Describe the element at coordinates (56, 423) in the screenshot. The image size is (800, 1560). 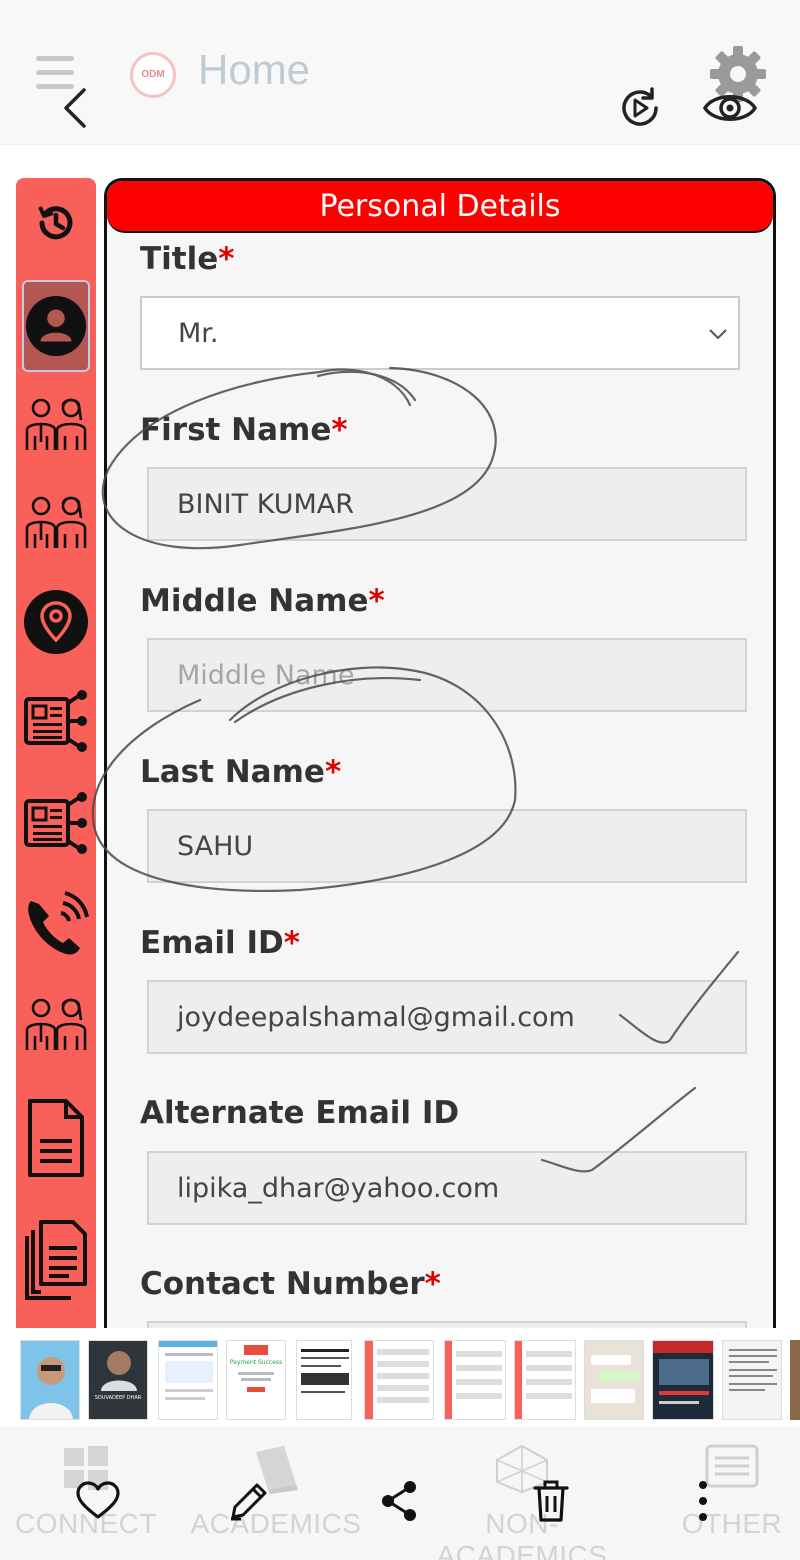
I see `parents-icon` at that location.